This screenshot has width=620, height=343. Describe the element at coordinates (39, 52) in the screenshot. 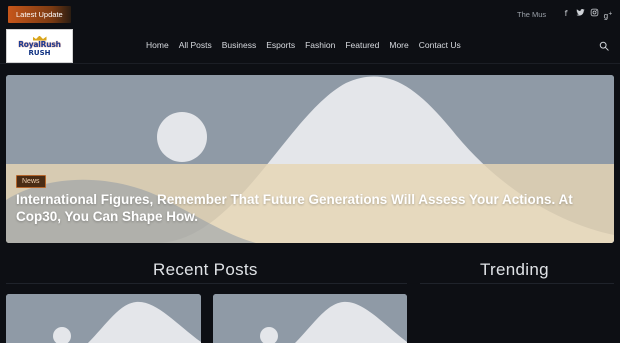

I see `logo-subtext: RUSH` at that location.